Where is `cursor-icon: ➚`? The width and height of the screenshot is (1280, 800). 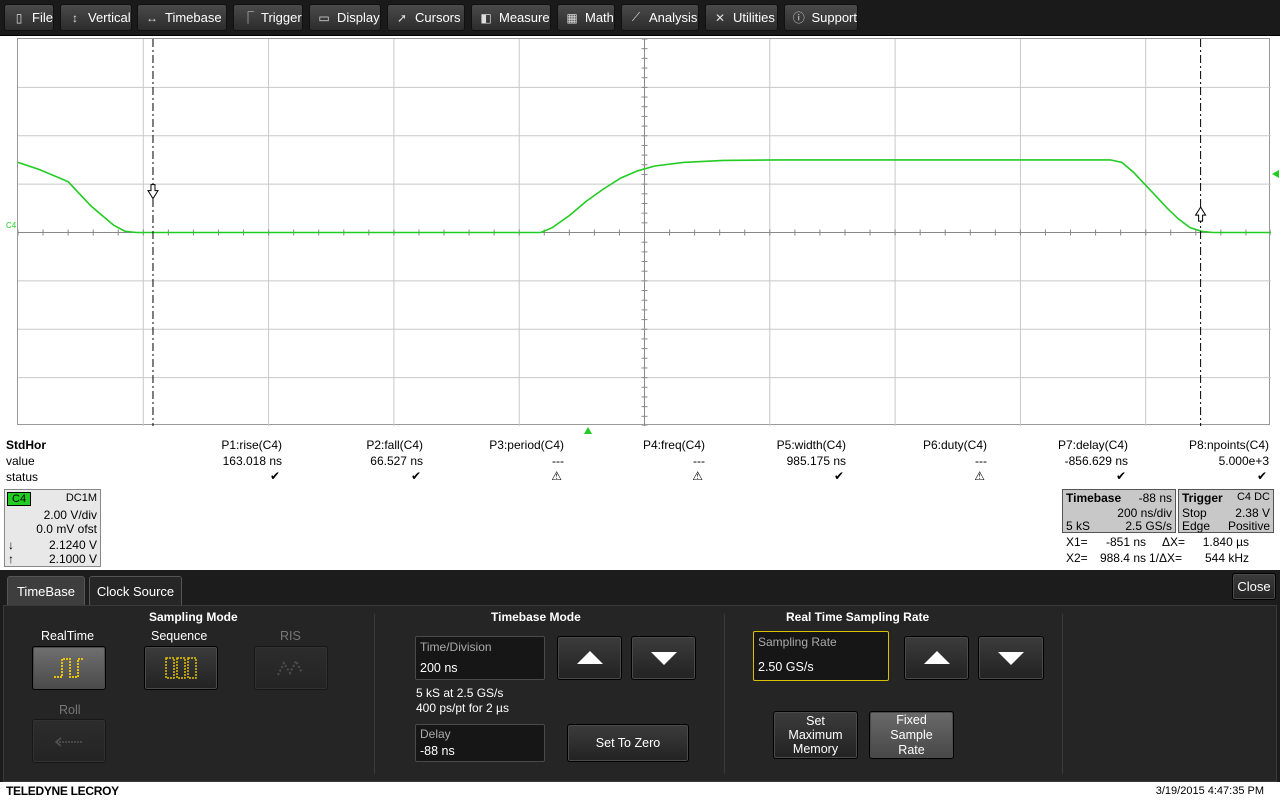 cursor-icon: ➚ is located at coordinates (402, 17).